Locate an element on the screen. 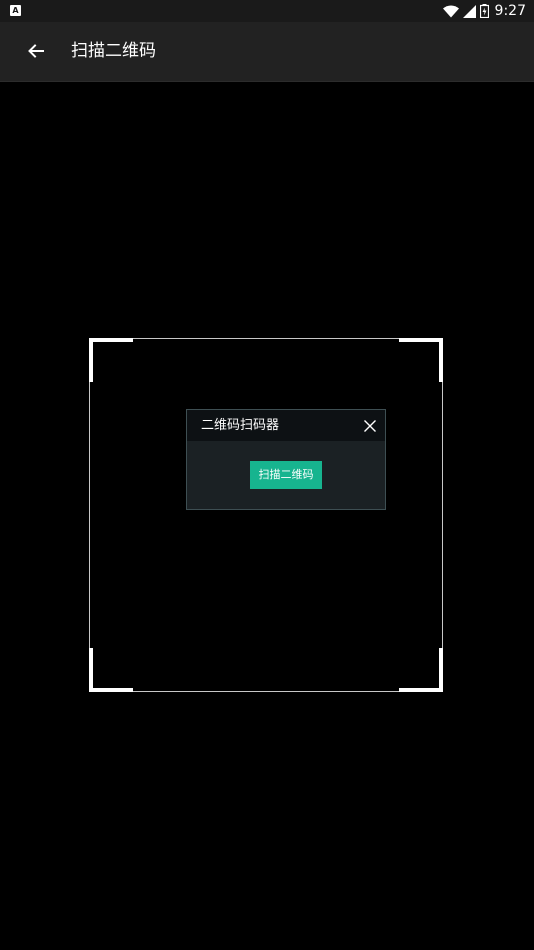  dialog-header: 二维码扫码器 is located at coordinates (286, 425).